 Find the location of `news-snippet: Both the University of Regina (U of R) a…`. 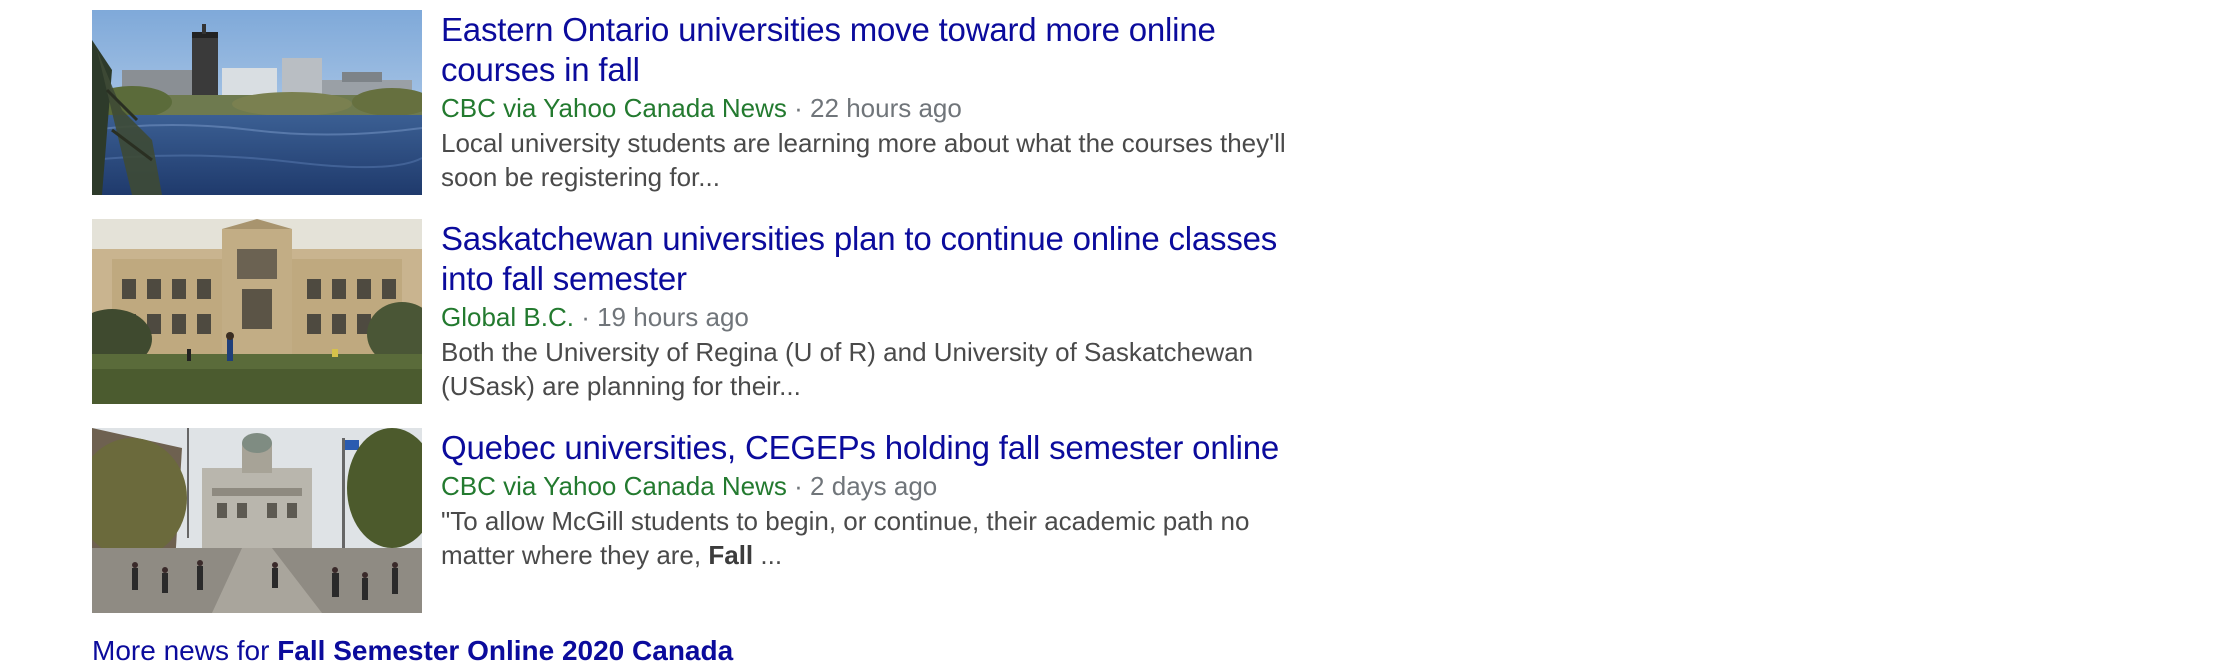

news-snippet: Both the University of Regina (U of R) a… is located at coordinates (871, 369).